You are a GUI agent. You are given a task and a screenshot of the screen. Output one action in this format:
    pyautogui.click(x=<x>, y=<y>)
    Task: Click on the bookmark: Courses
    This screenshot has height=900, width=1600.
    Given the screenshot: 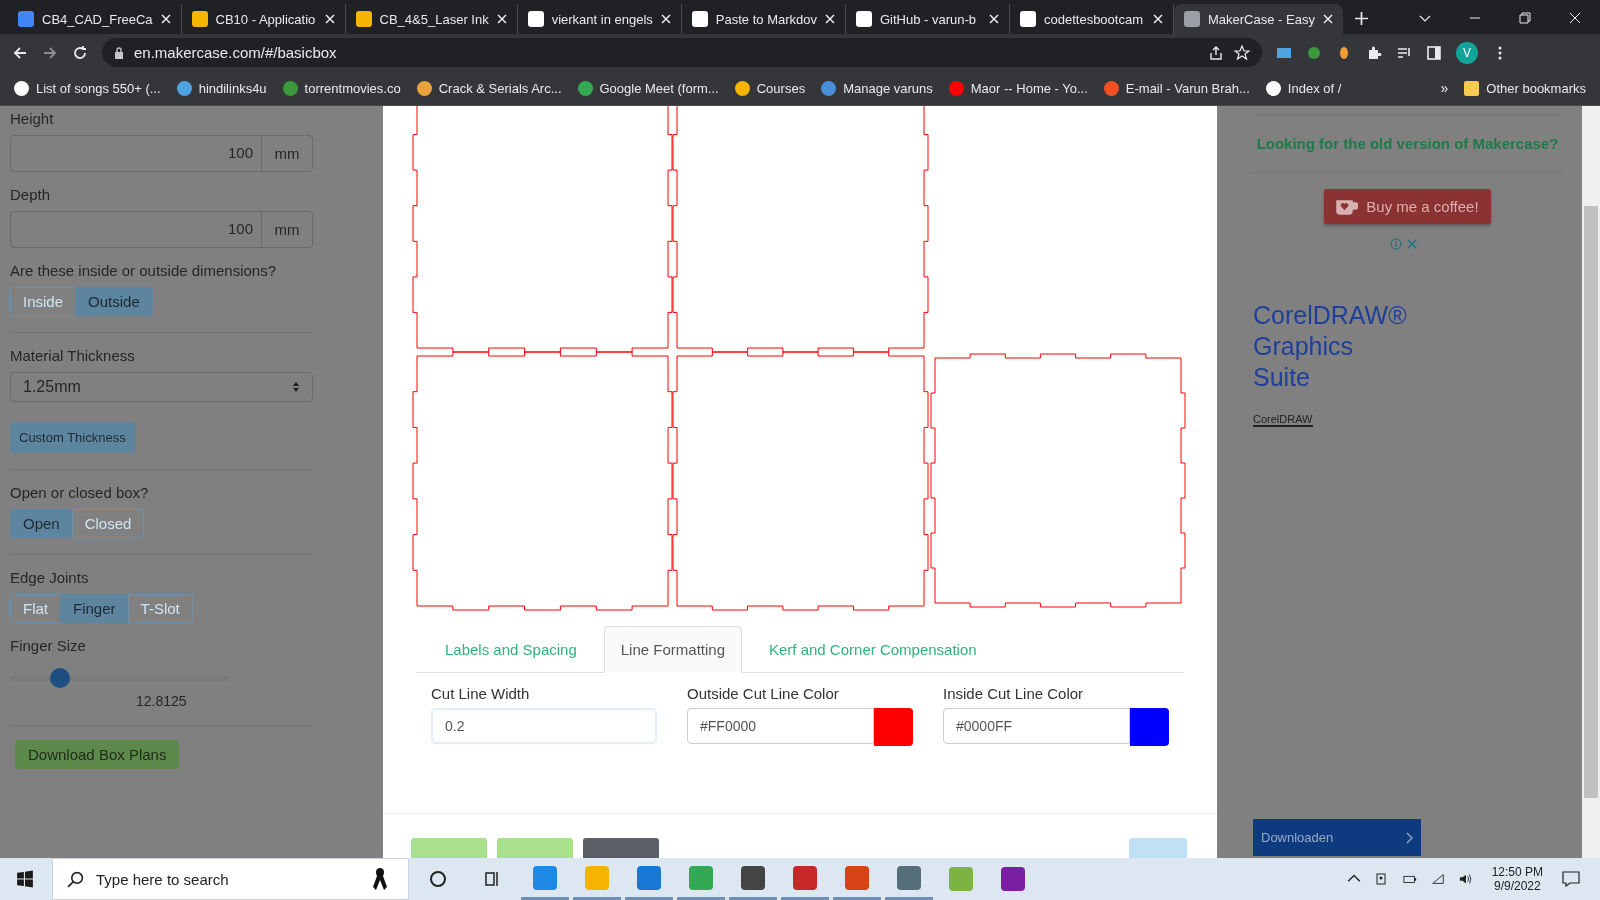 What is the action you would take?
    pyautogui.click(x=770, y=88)
    